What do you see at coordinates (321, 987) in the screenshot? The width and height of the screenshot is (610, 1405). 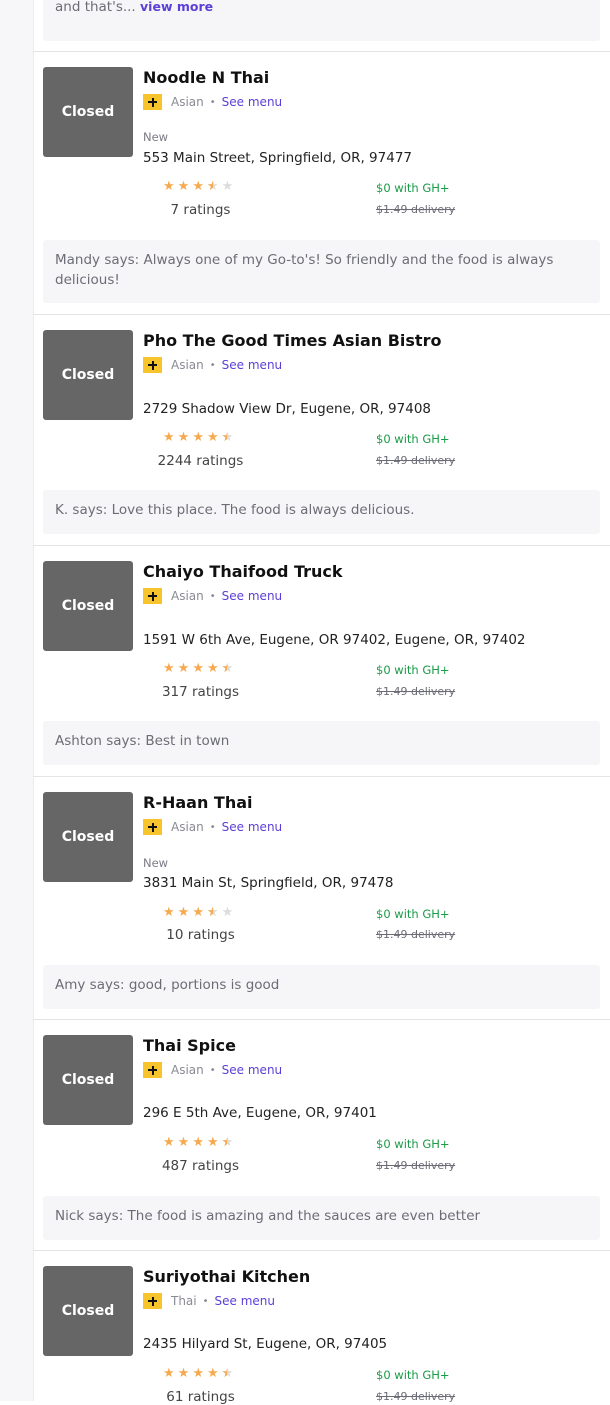 I see `review-snippet: Amy says: good, portions is good` at bounding box center [321, 987].